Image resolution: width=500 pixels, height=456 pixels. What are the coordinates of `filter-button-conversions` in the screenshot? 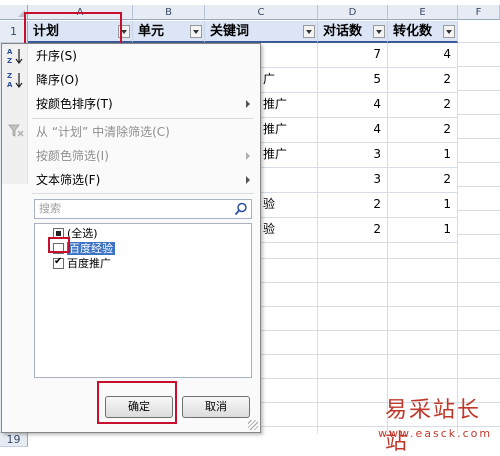 It's located at (449, 31).